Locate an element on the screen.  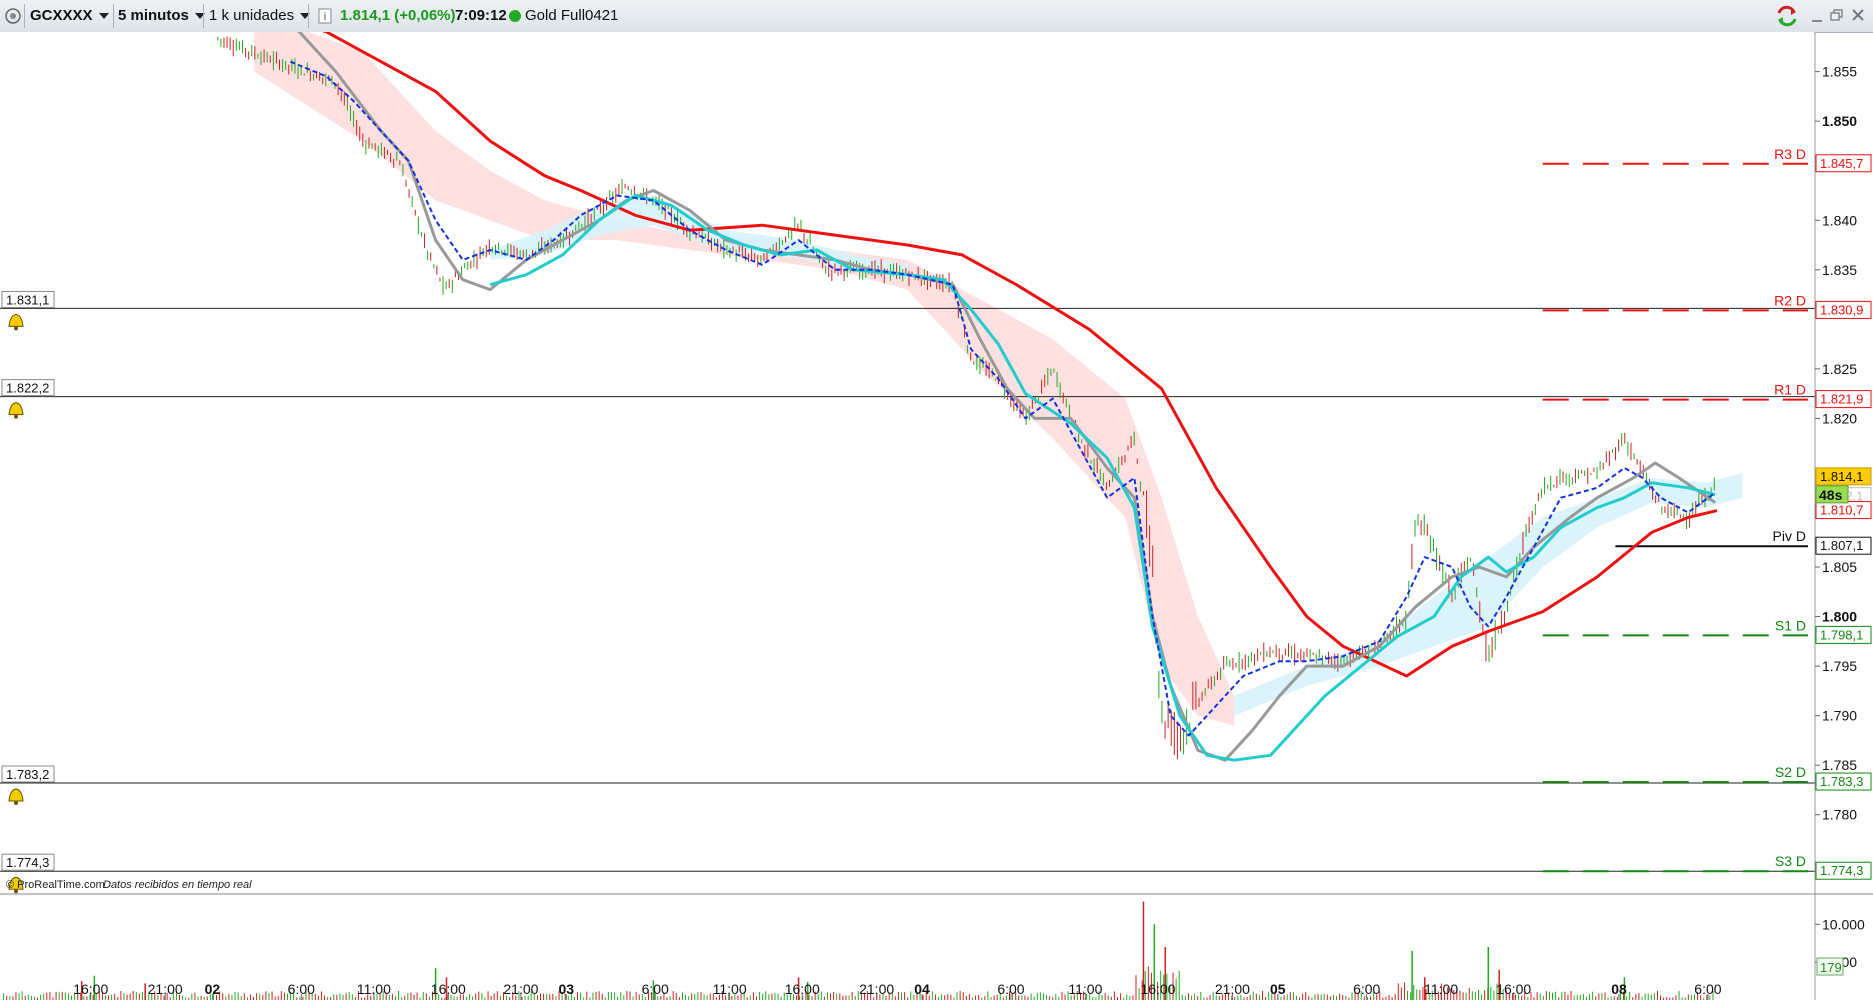
timer-value: 48s is located at coordinates (1831, 495).